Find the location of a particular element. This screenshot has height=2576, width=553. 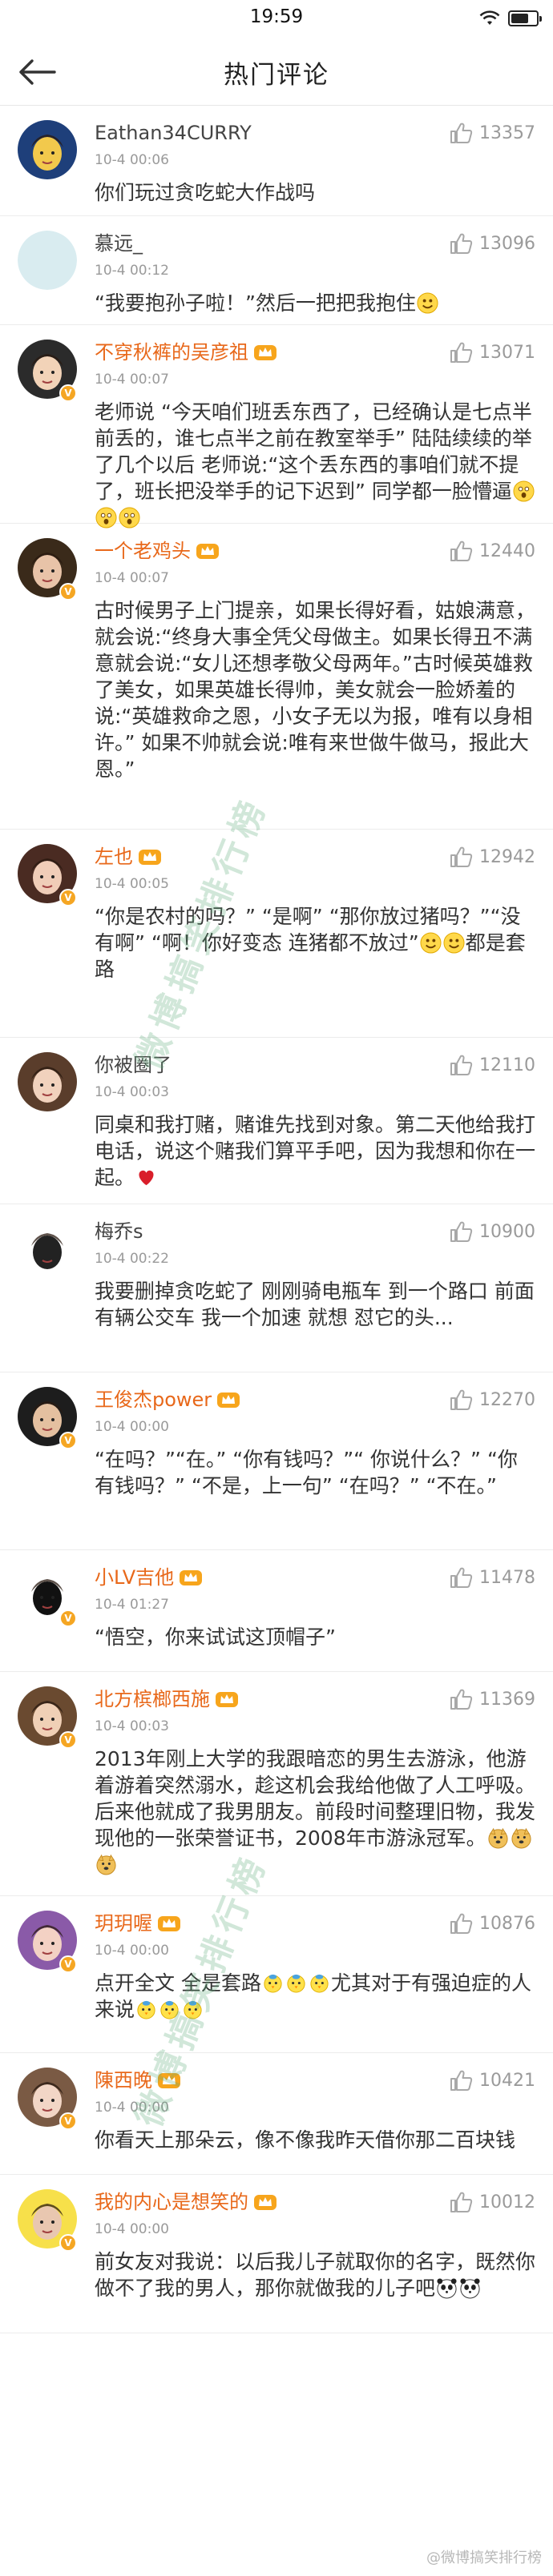

username: 小LV吉他 is located at coordinates (149, 1577).